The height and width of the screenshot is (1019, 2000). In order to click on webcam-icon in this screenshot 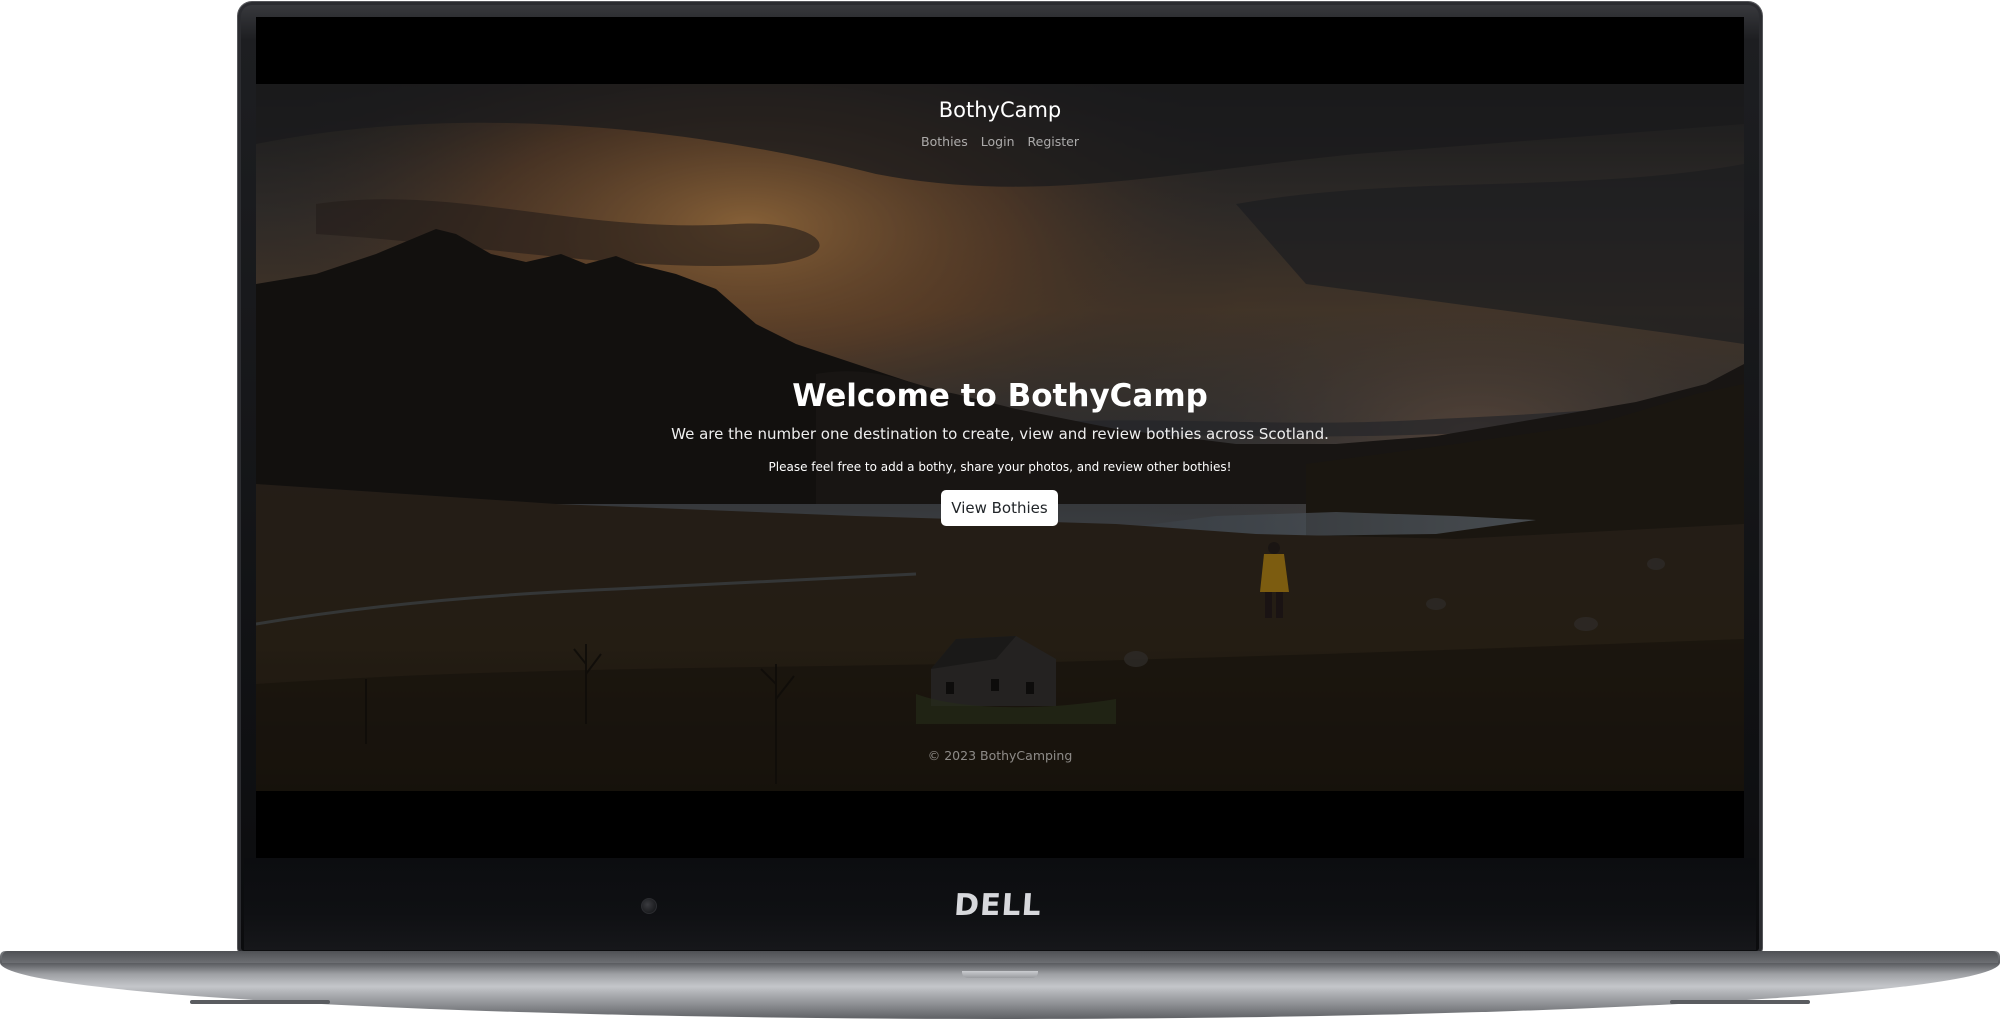, I will do `click(649, 906)`.